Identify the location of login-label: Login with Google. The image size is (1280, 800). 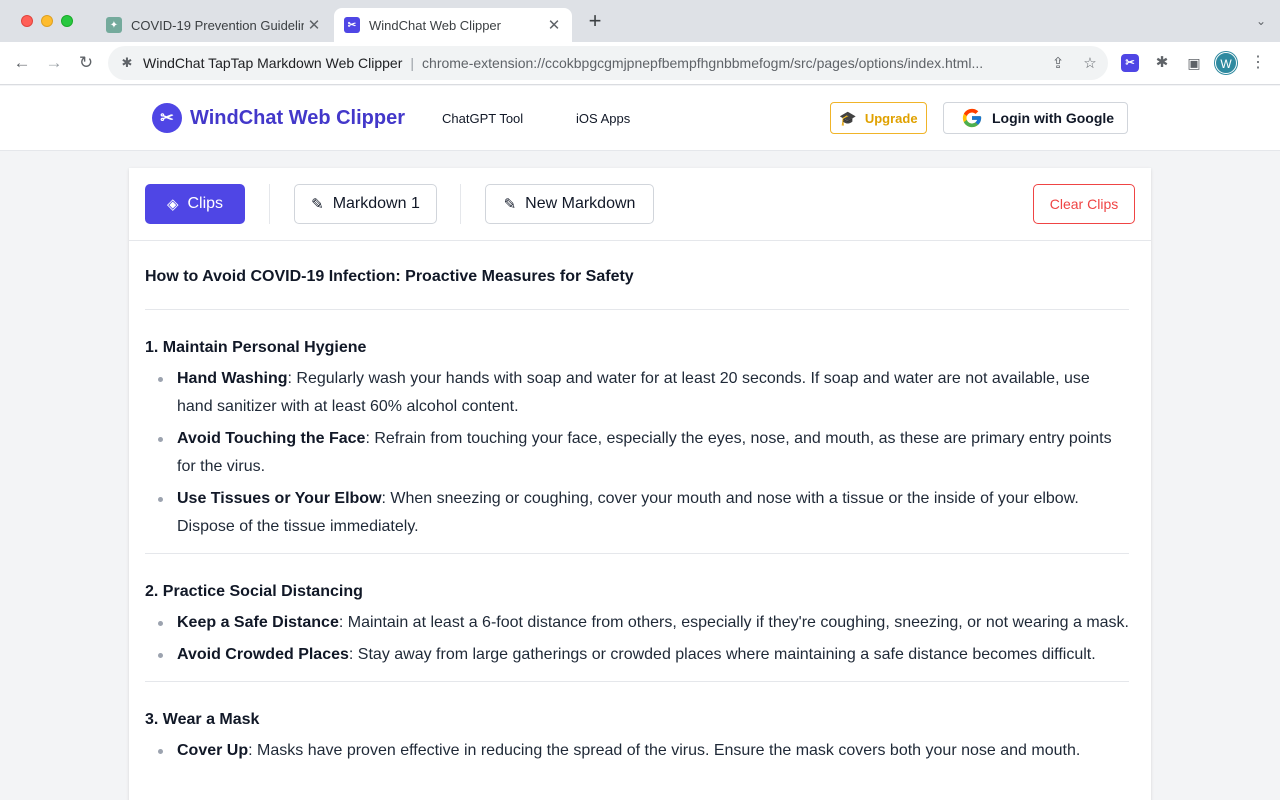
(1053, 118).